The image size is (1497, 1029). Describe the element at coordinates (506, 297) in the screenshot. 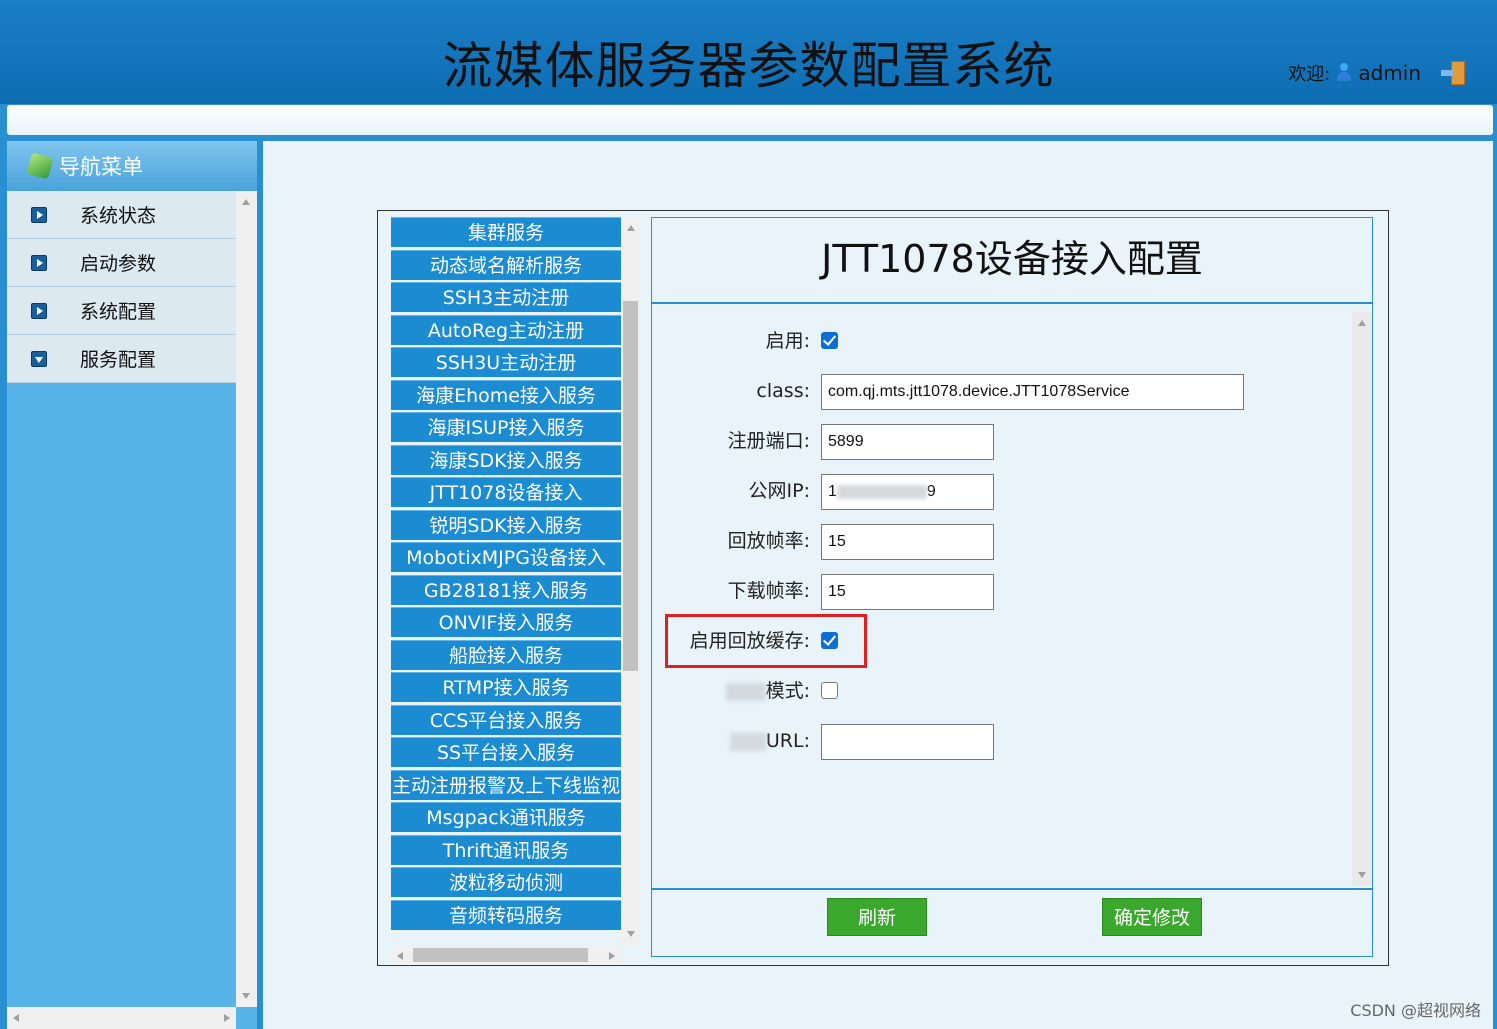

I see `service-item: SSH3主动注册` at that location.